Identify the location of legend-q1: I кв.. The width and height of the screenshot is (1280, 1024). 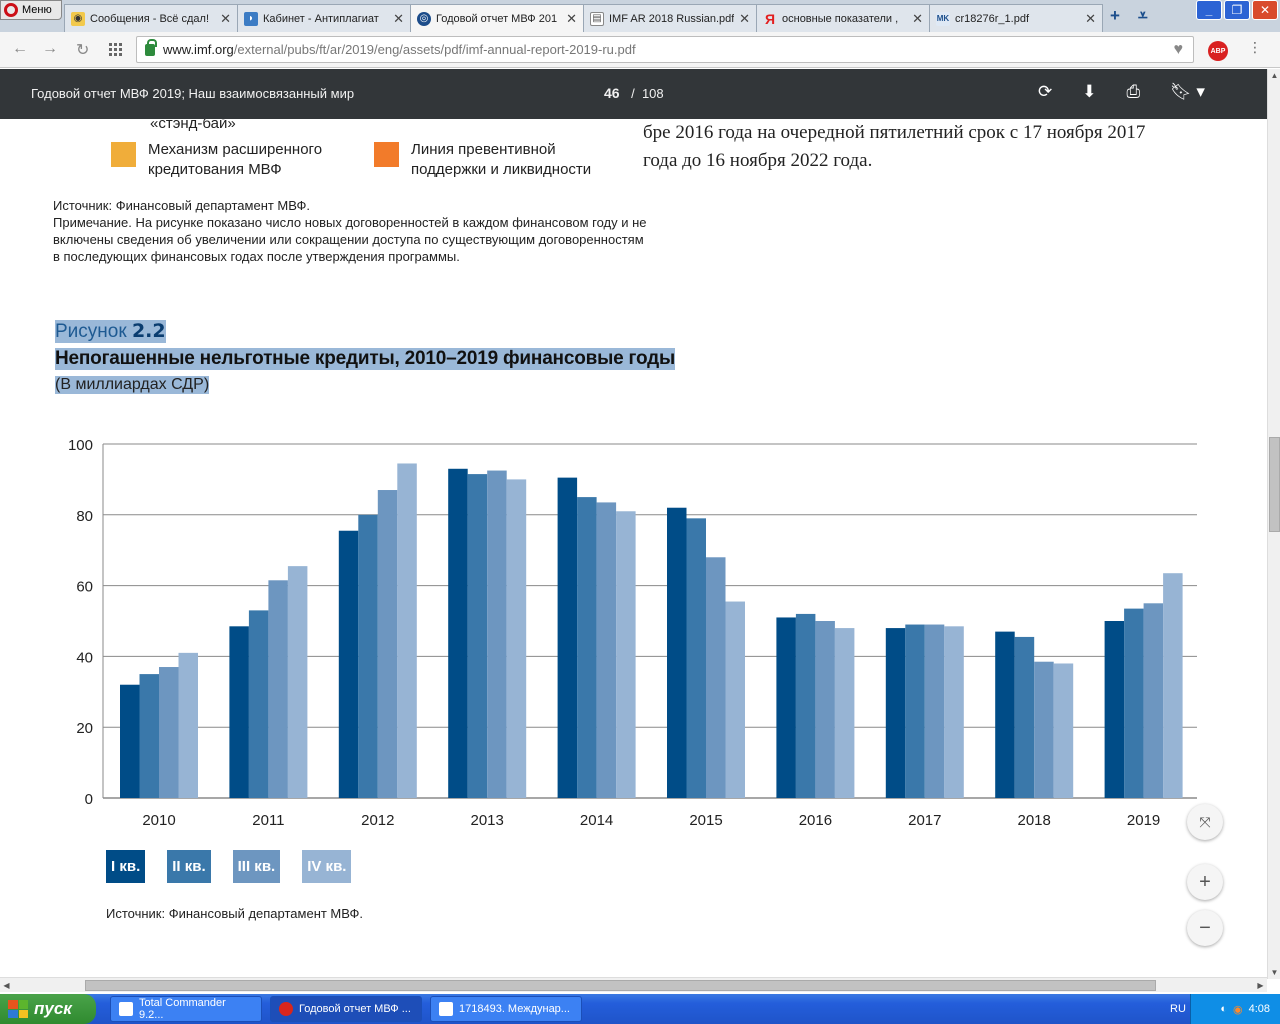
(126, 866).